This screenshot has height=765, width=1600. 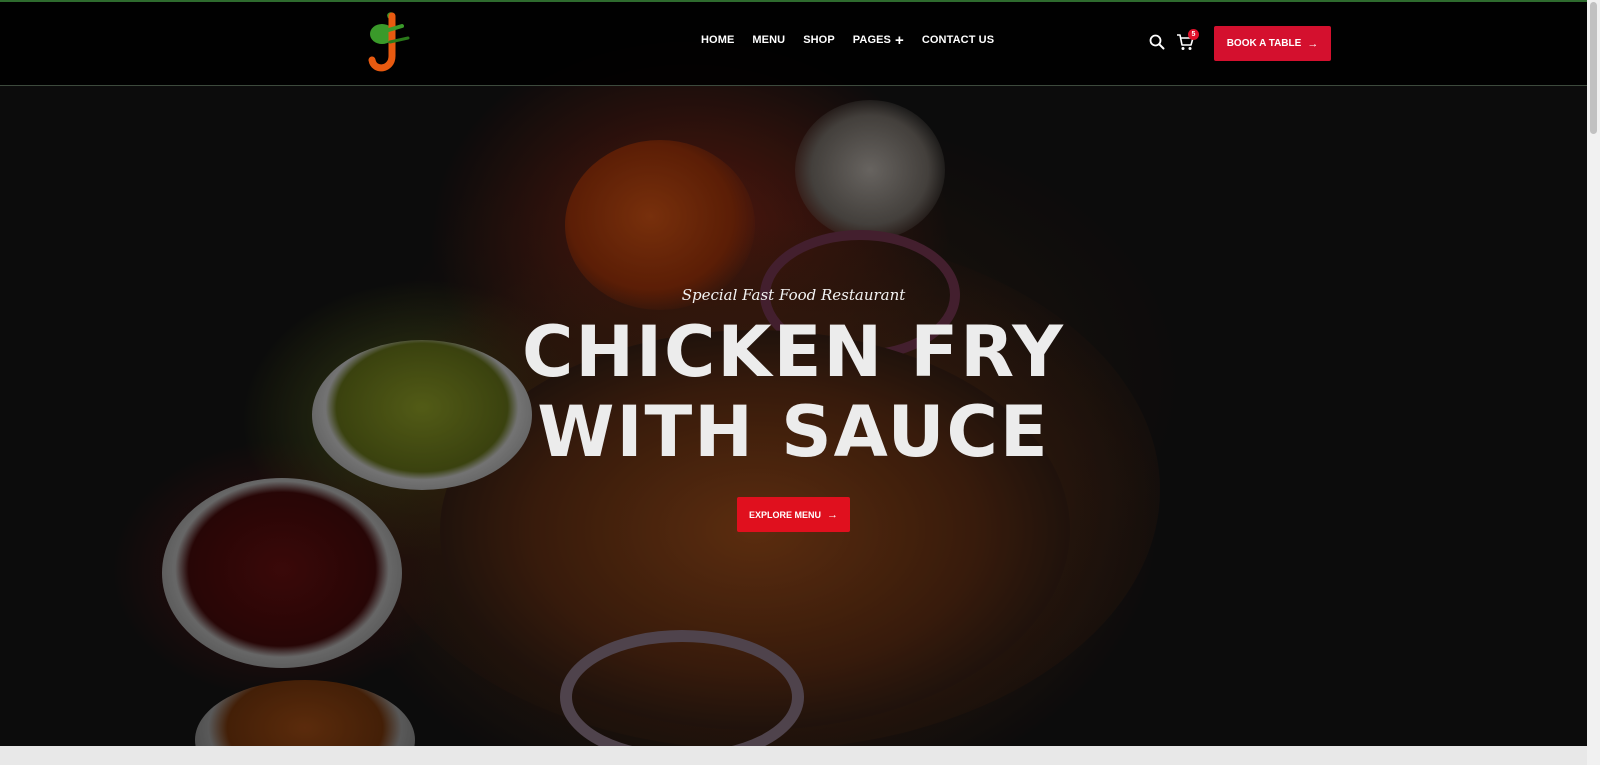 What do you see at coordinates (717, 40) in the screenshot?
I see `nav-item-home: HOME` at bounding box center [717, 40].